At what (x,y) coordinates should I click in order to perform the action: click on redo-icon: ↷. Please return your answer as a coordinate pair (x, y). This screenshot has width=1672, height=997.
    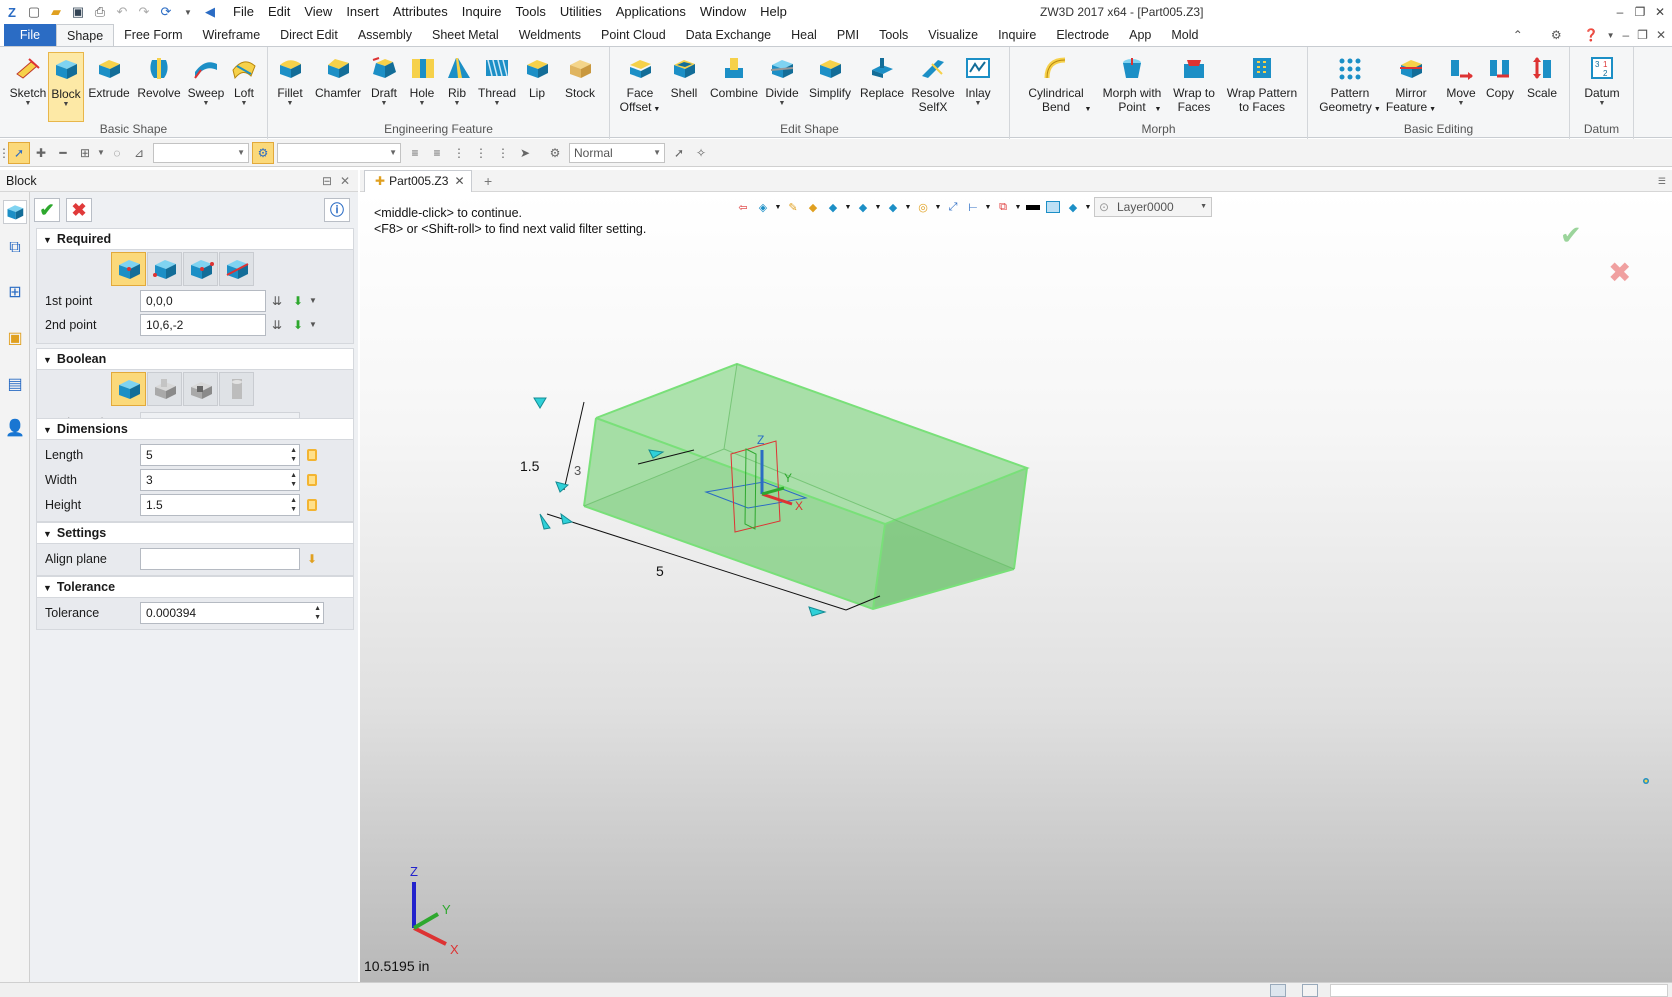
    Looking at the image, I should click on (144, 12).